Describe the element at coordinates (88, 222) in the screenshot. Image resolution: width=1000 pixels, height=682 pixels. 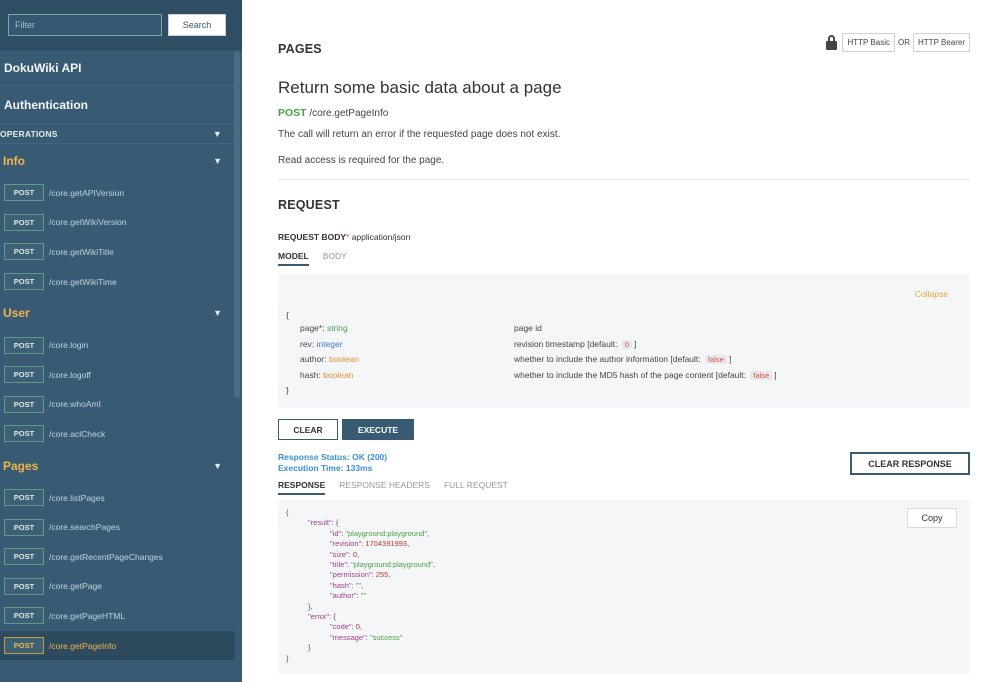
I see `operation-path: /core.getWikiVersion` at that location.